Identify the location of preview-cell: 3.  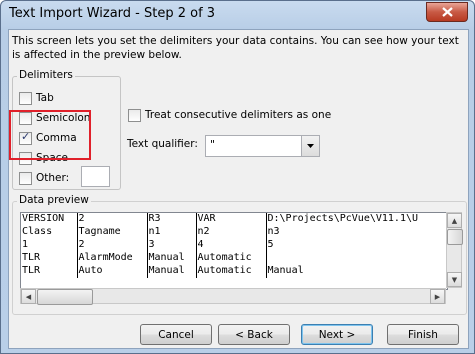
(172, 245).